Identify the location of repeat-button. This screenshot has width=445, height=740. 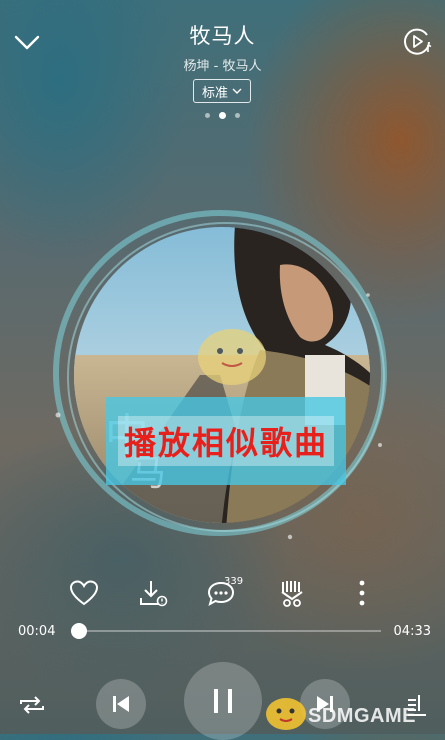
(32, 705).